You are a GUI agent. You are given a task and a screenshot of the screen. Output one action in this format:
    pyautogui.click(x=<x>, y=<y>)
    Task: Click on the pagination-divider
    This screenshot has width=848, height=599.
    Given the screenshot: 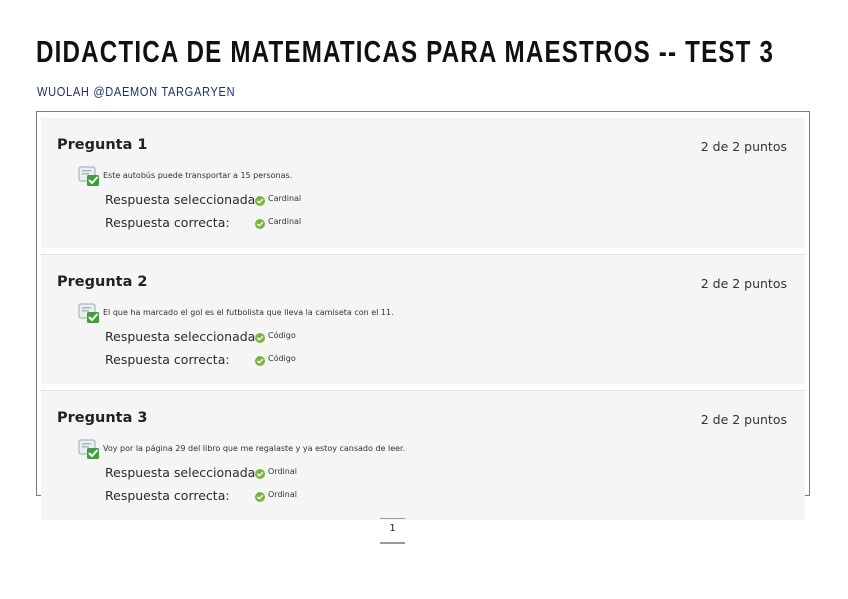 What is the action you would take?
    pyautogui.click(x=392, y=518)
    